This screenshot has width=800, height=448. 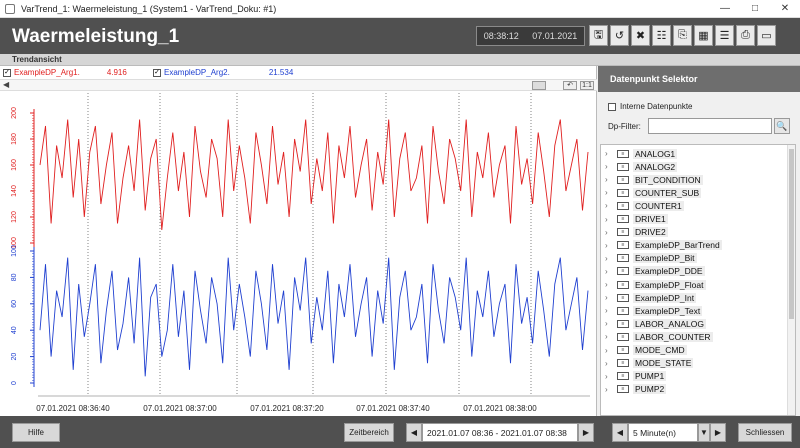 I want to click on tree-item: › ≡ ExampleDP_Float, so click(x=698, y=284).